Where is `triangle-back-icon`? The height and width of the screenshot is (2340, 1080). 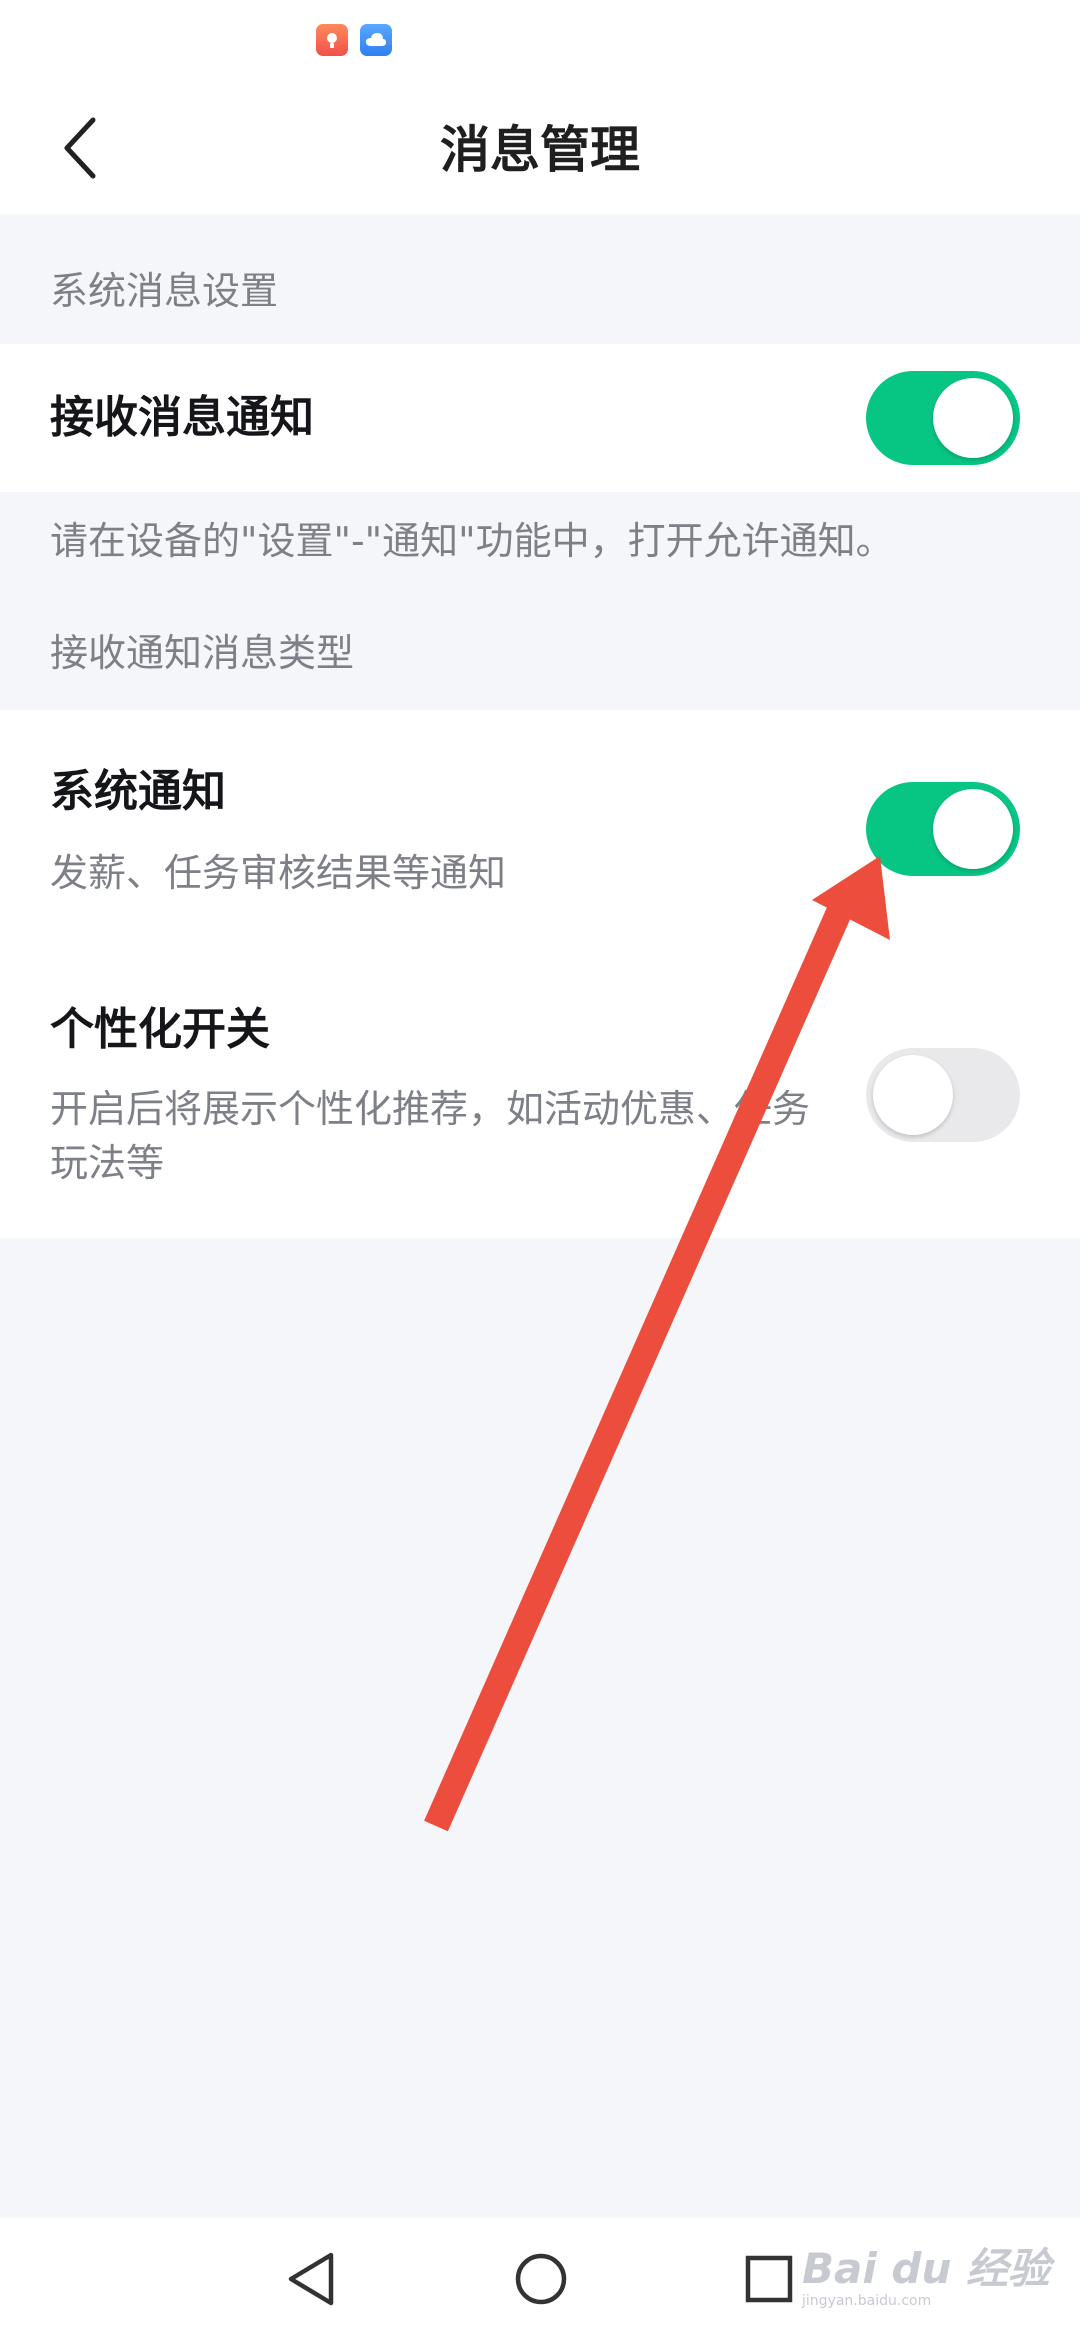 triangle-back-icon is located at coordinates (311, 2281).